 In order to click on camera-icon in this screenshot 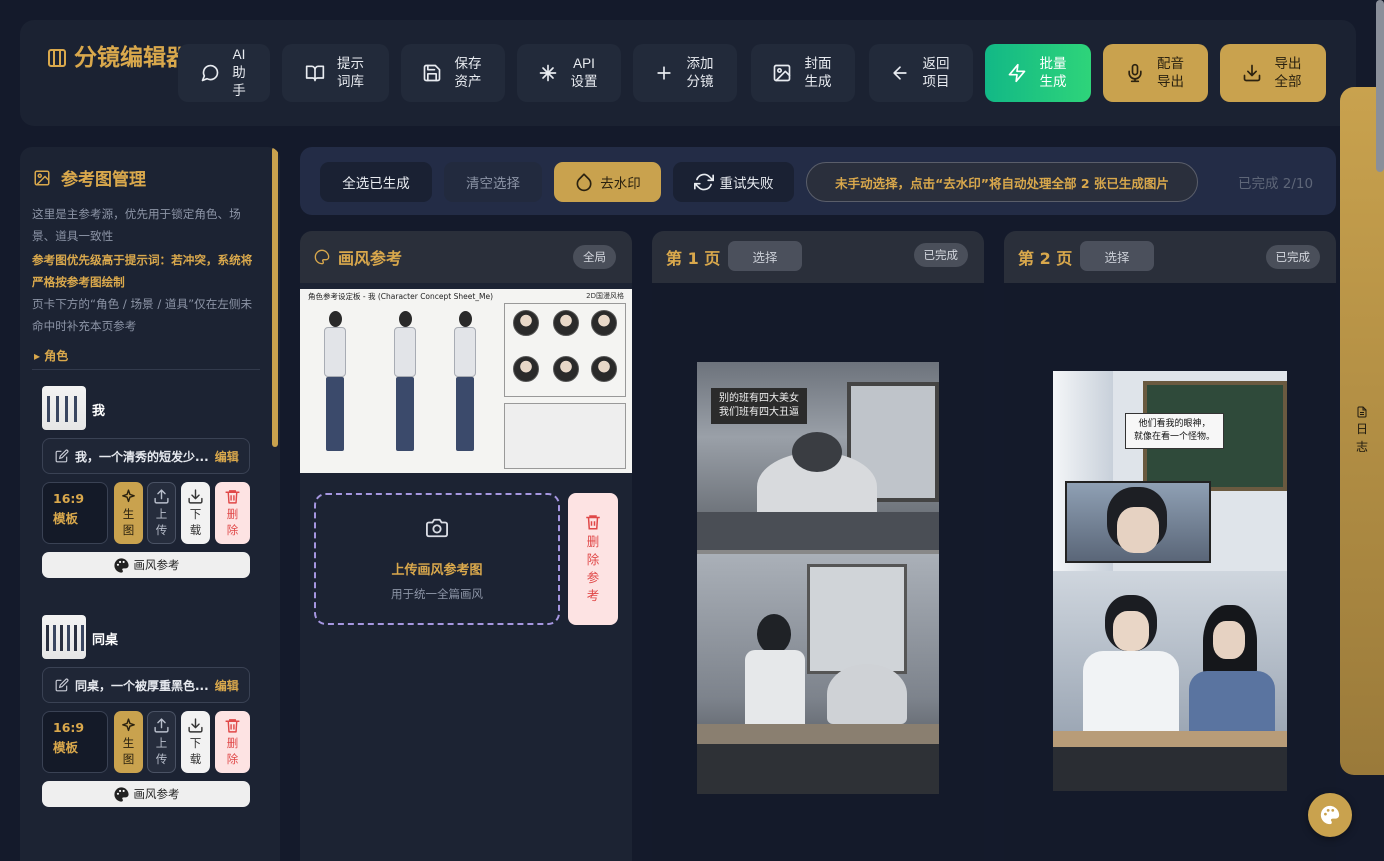, I will do `click(437, 527)`.